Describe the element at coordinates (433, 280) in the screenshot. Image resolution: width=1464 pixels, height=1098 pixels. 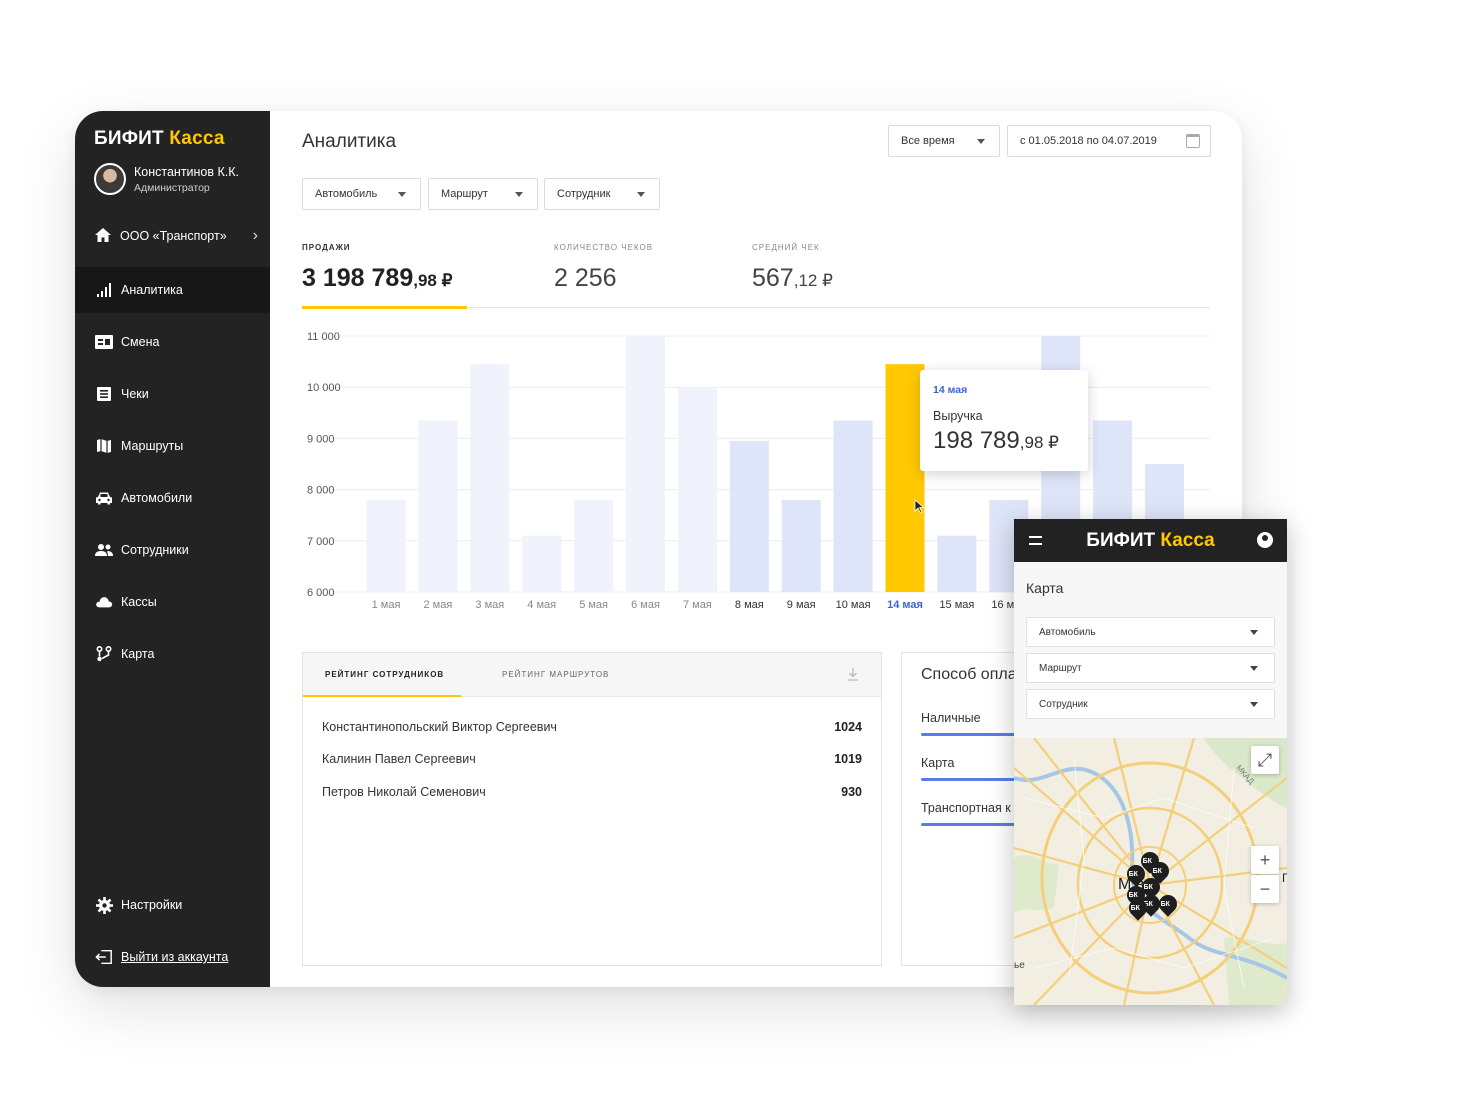
I see `kpi-sales-cents: ,98 ₽` at that location.